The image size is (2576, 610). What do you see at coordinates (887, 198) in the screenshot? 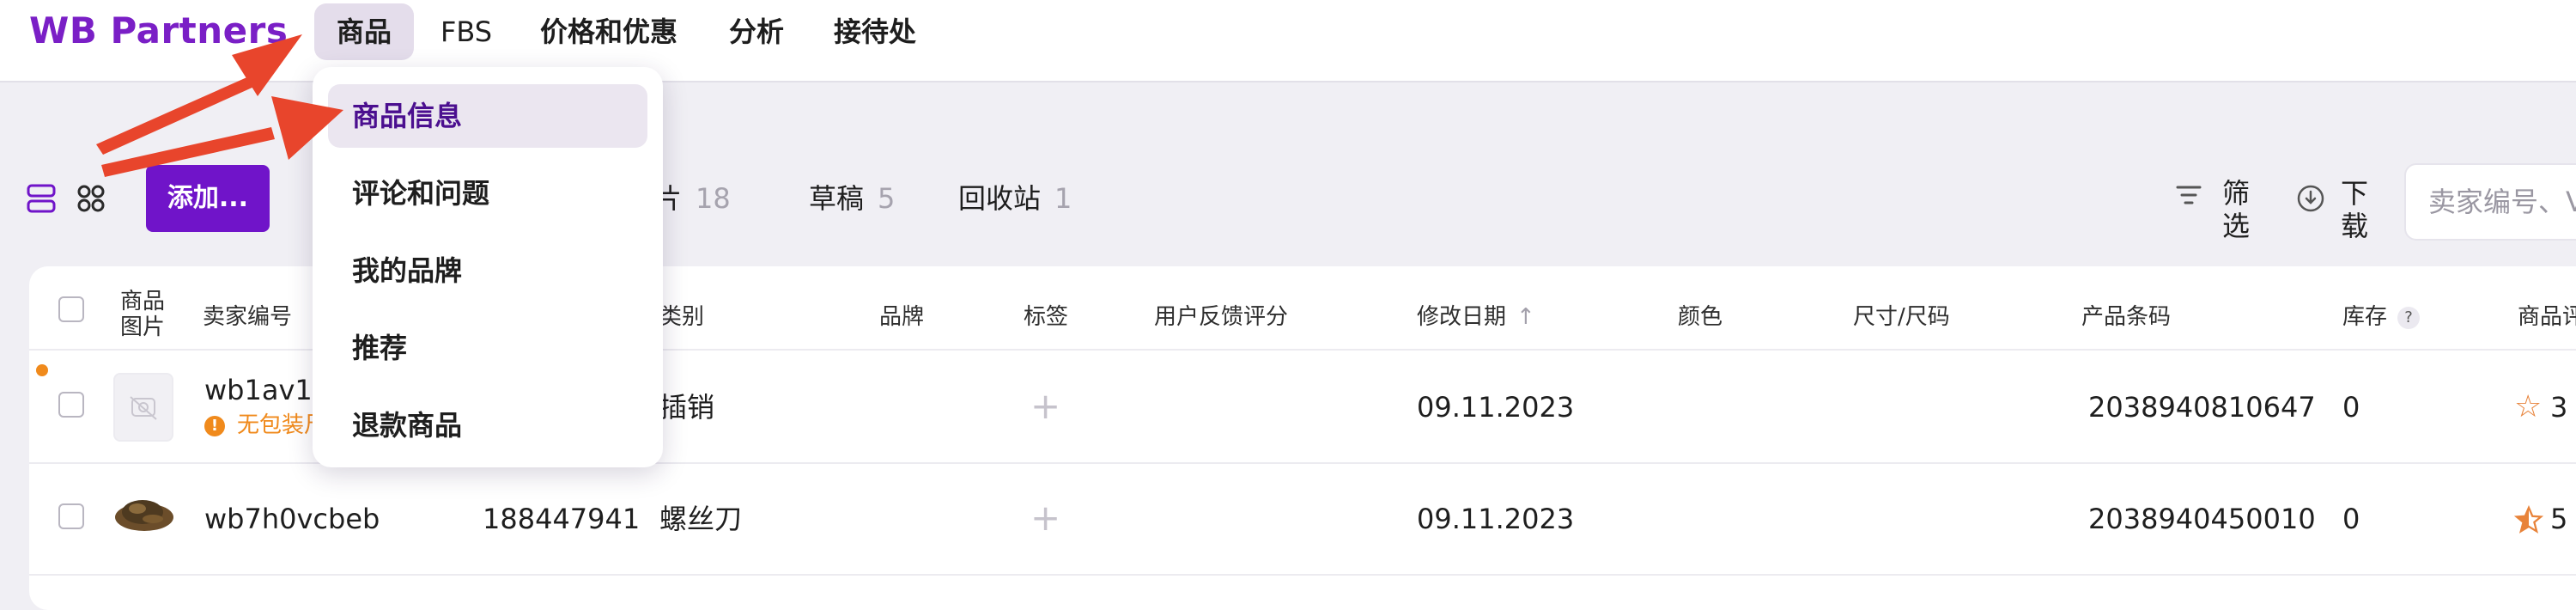
I see `tab-drafts-count: 5` at bounding box center [887, 198].